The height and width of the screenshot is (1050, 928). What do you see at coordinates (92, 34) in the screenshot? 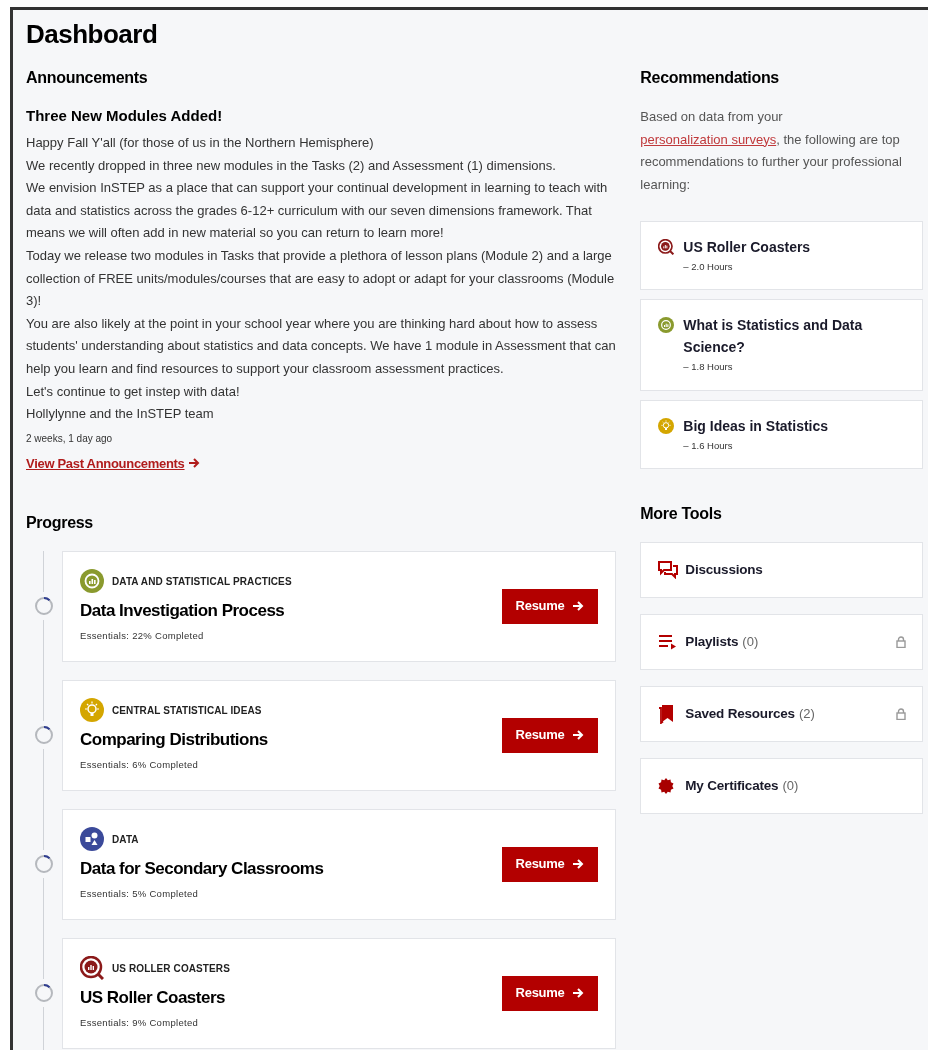
I see `page-title: Dashboard` at bounding box center [92, 34].